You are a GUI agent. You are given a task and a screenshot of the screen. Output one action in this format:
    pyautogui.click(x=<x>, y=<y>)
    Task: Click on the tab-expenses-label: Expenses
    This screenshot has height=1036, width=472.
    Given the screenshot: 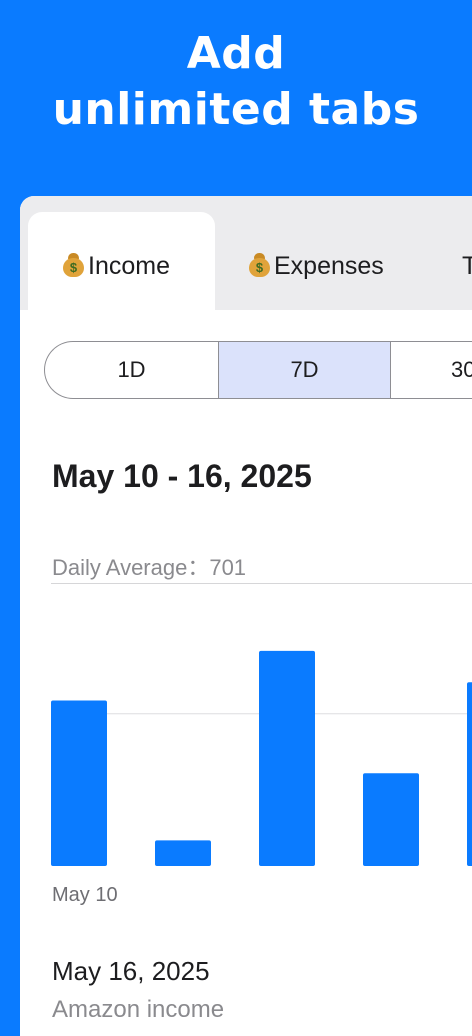 What is the action you would take?
    pyautogui.click(x=329, y=266)
    